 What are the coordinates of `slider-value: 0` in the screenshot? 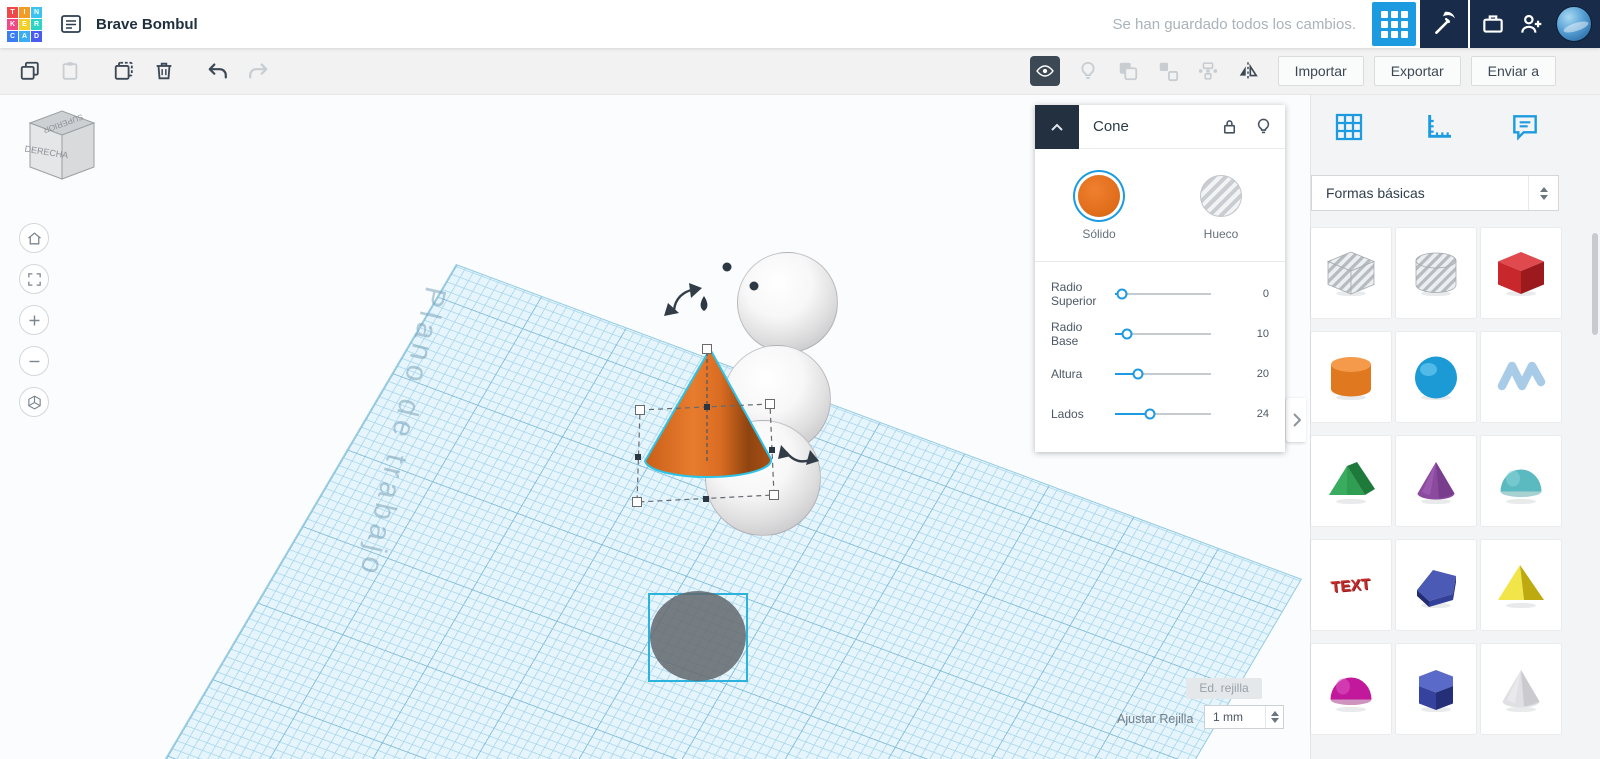 It's located at (1266, 294).